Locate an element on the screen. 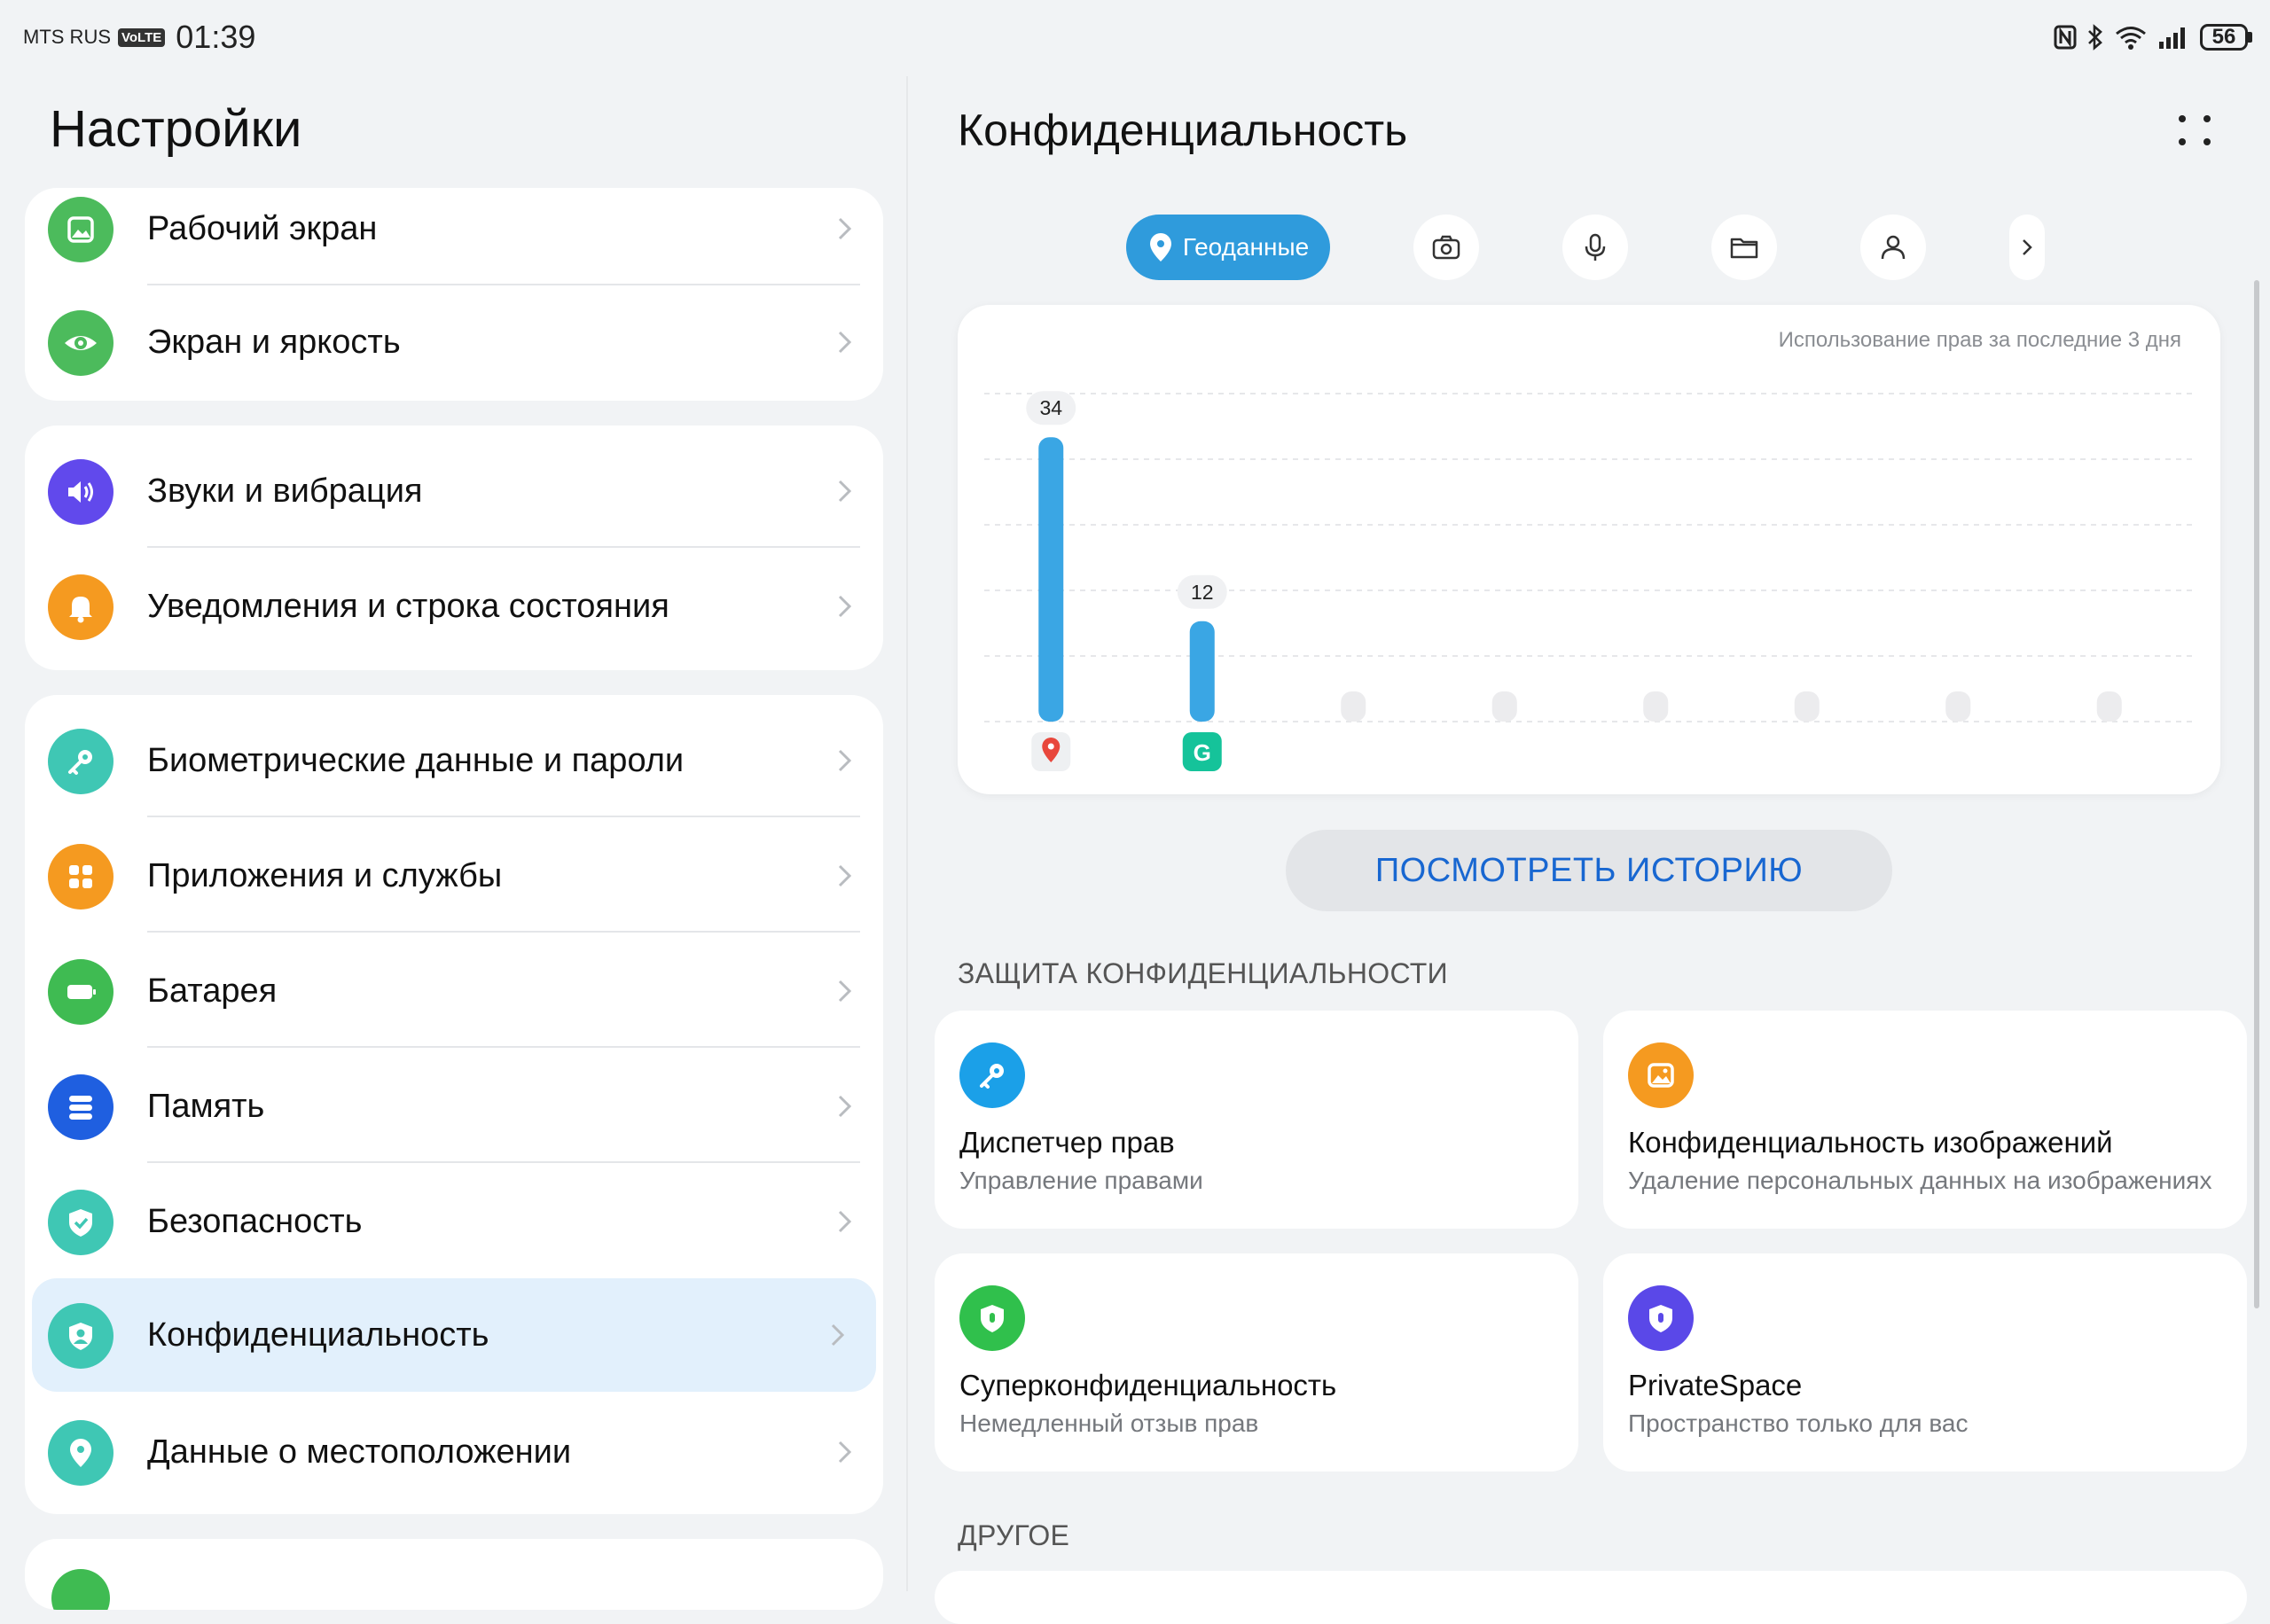  view-history-button: ПОСМОТРЕТЬ ИСТОРИЮ is located at coordinates (1589, 870).